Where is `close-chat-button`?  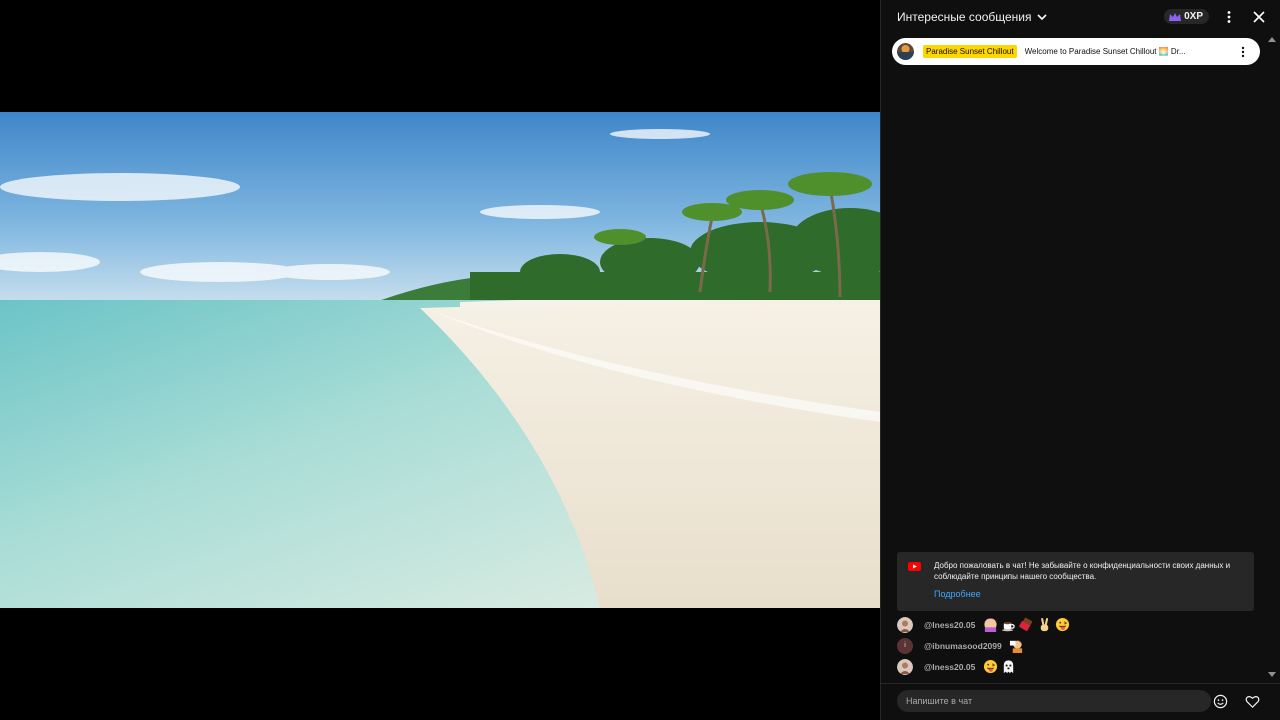
close-chat-button is located at coordinates (1259, 17).